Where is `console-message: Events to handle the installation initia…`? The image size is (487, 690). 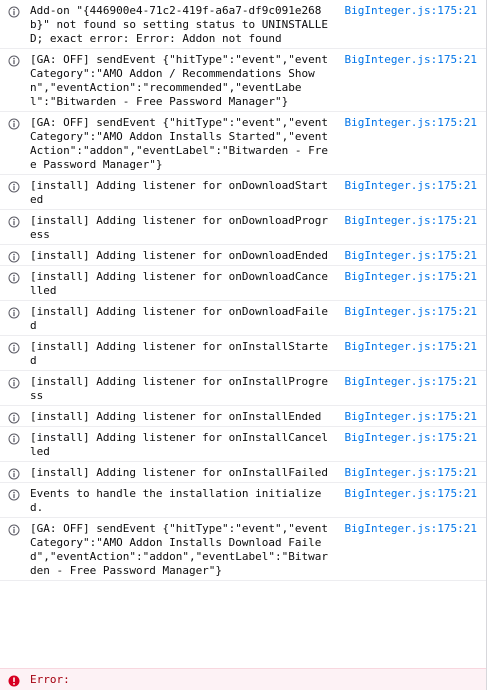 console-message: Events to handle the installation initia… is located at coordinates (243, 500).